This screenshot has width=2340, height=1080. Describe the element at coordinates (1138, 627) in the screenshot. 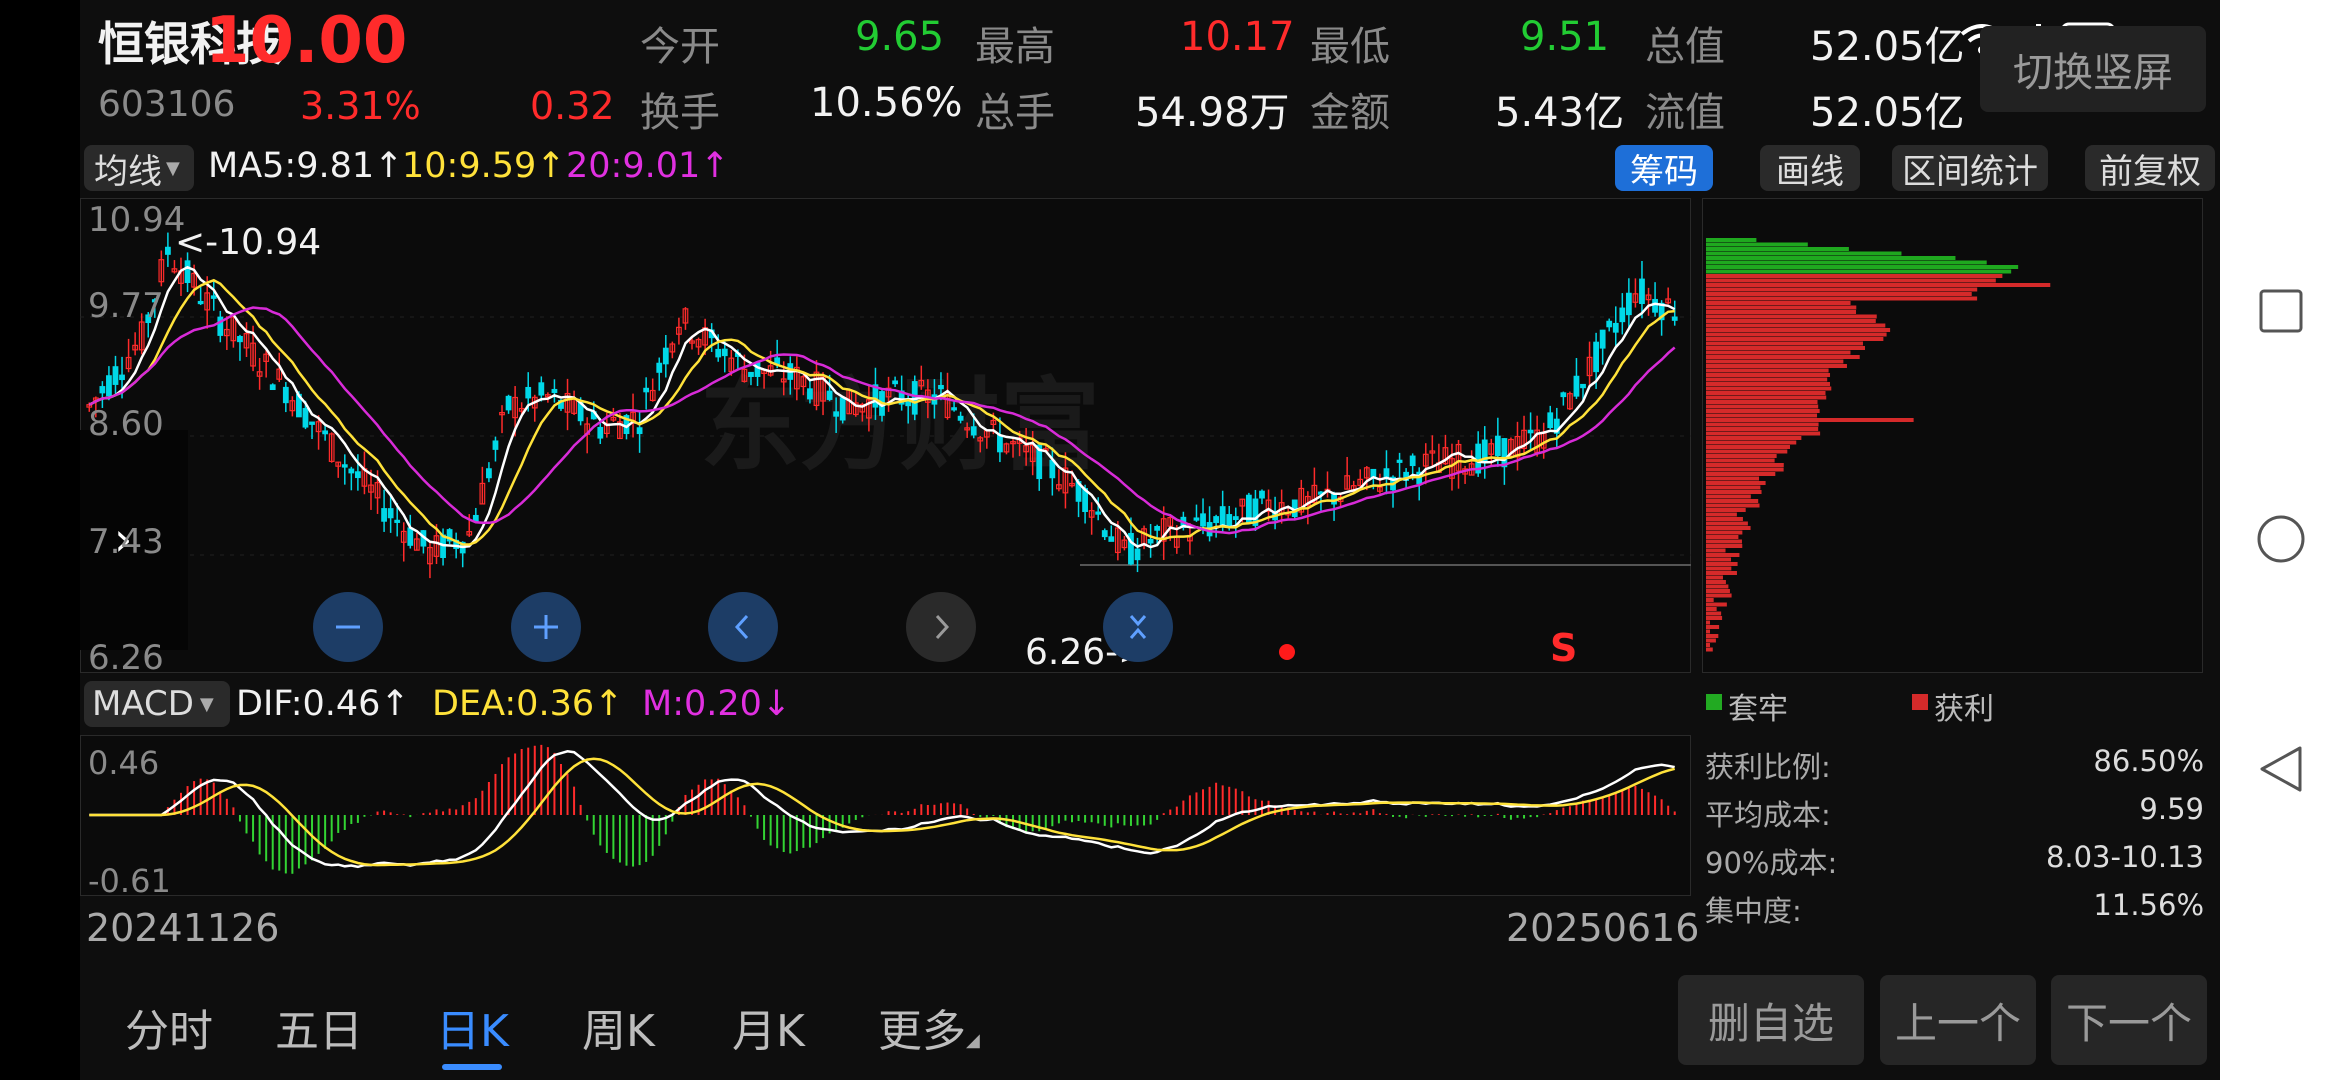

I see `reset-zoom-button` at that location.